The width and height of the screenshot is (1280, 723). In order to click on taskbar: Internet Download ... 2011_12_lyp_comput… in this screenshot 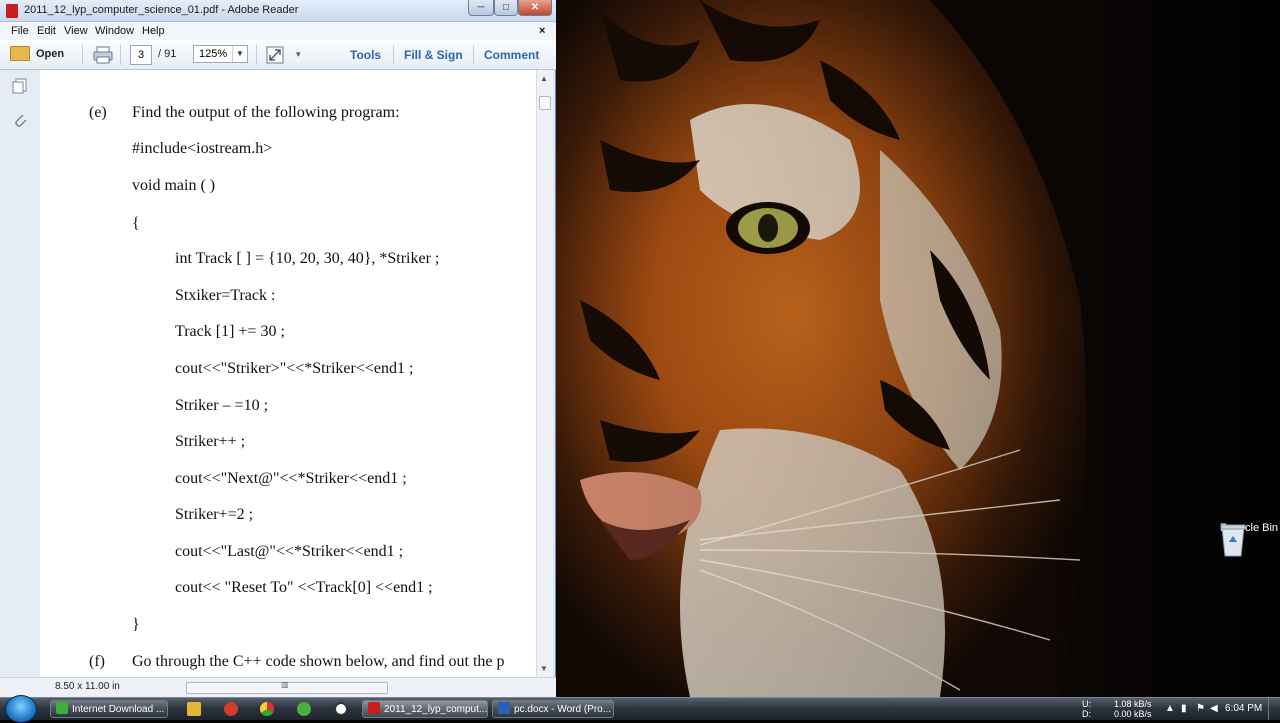, I will do `click(640, 709)`.